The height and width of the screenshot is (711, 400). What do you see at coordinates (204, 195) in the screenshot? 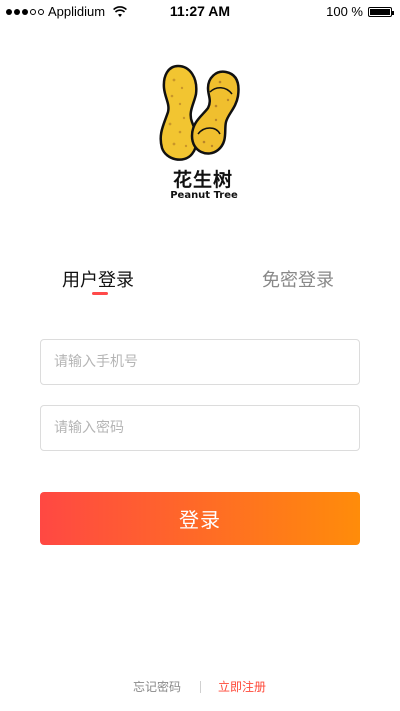
I see `logo-title-en: Peanut Tree` at bounding box center [204, 195].